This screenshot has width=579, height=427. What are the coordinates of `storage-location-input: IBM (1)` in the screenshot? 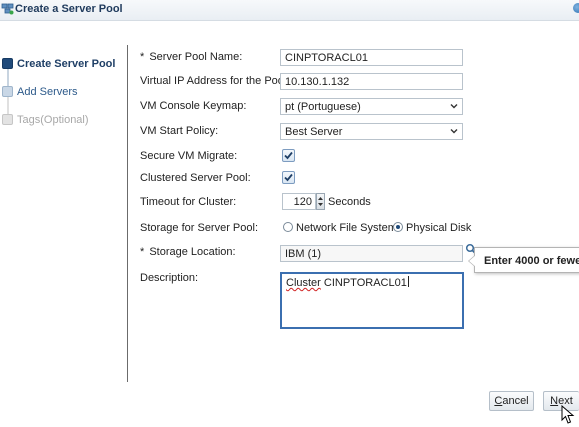 It's located at (371, 253).